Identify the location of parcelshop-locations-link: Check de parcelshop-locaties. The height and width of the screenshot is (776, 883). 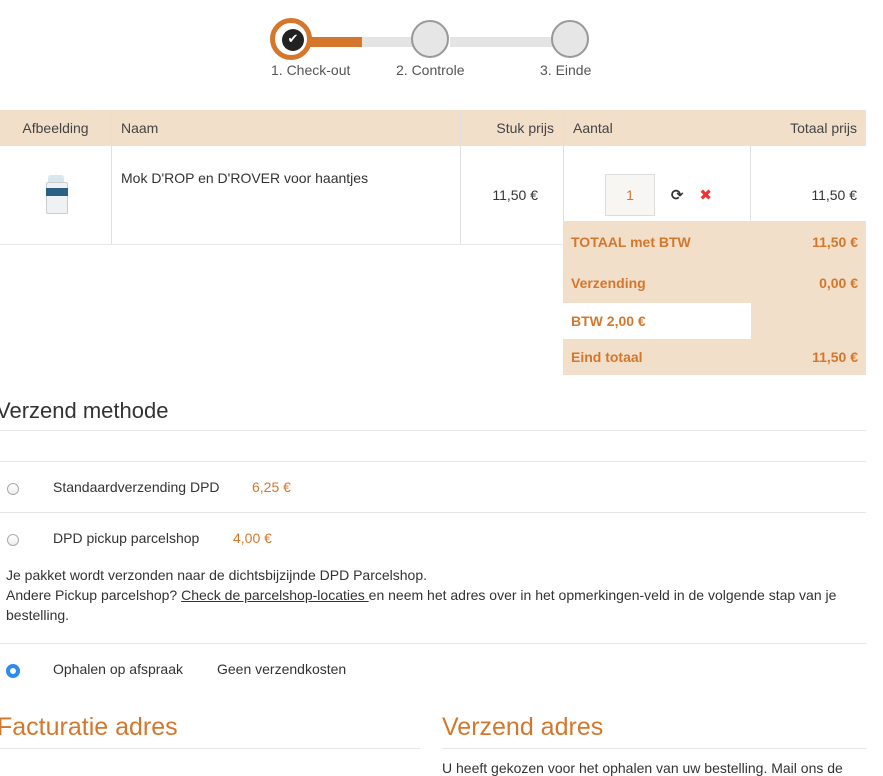
(275, 595).